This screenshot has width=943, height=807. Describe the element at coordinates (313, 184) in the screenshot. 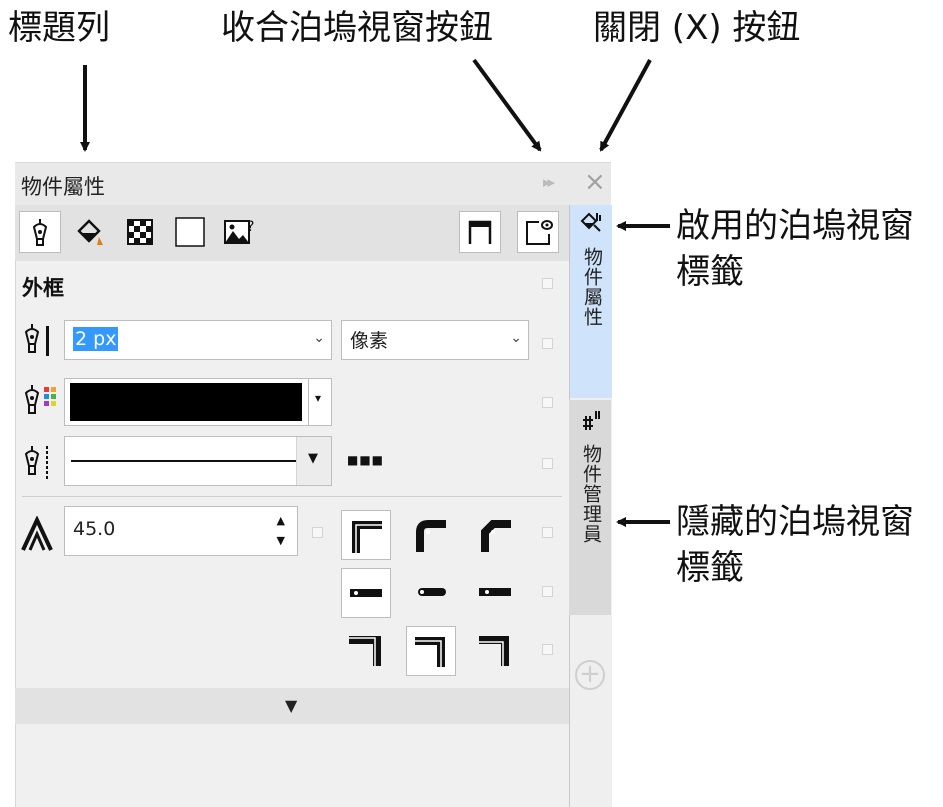

I see `docker-title-bar: 物件屬性 ▸▸ ×` at that location.